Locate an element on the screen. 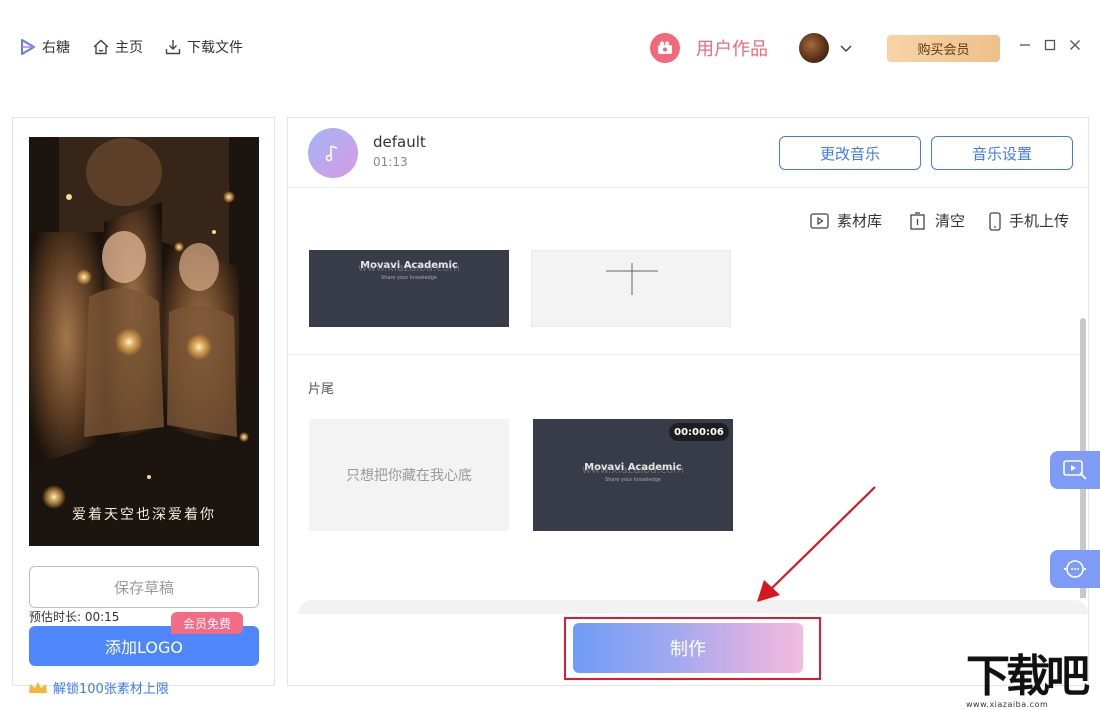  video-library-icon is located at coordinates (819, 220).